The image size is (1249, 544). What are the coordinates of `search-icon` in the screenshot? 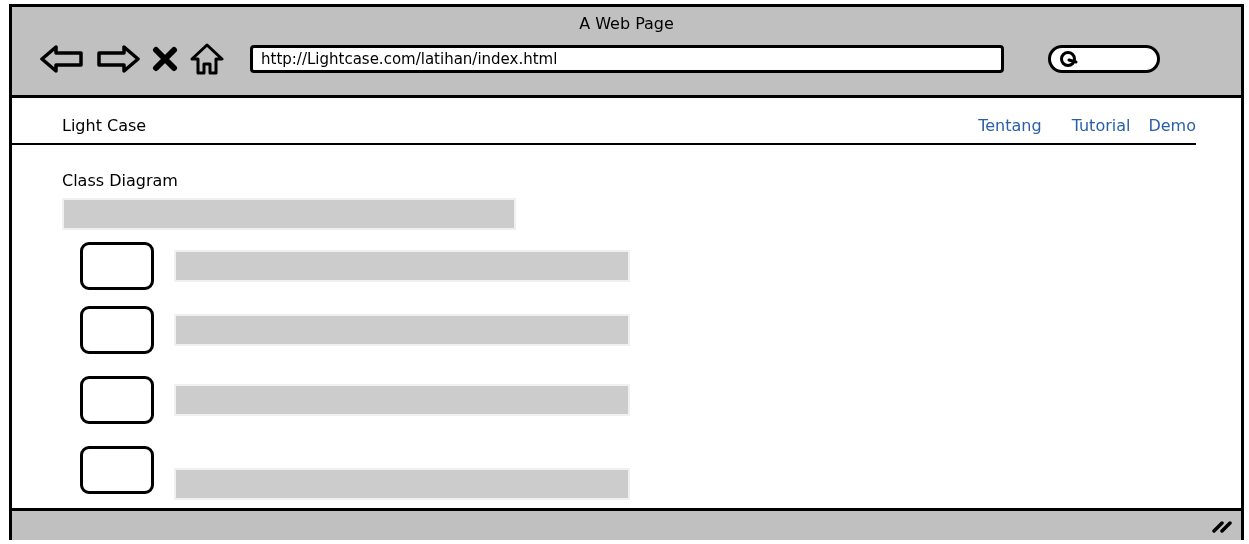 It's located at (1069, 59).